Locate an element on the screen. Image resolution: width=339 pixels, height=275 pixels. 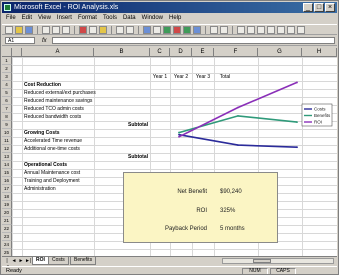
row-header: 9 is located at coordinates (7, 125).